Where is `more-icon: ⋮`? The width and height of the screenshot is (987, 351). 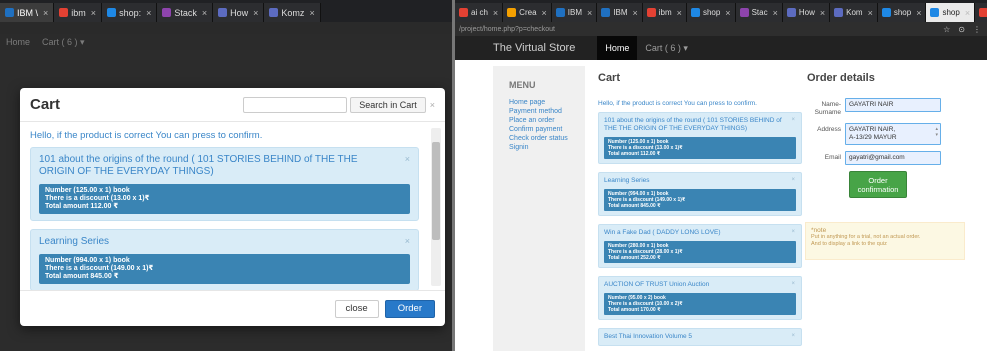
more-icon: ⋮ is located at coordinates (977, 29).